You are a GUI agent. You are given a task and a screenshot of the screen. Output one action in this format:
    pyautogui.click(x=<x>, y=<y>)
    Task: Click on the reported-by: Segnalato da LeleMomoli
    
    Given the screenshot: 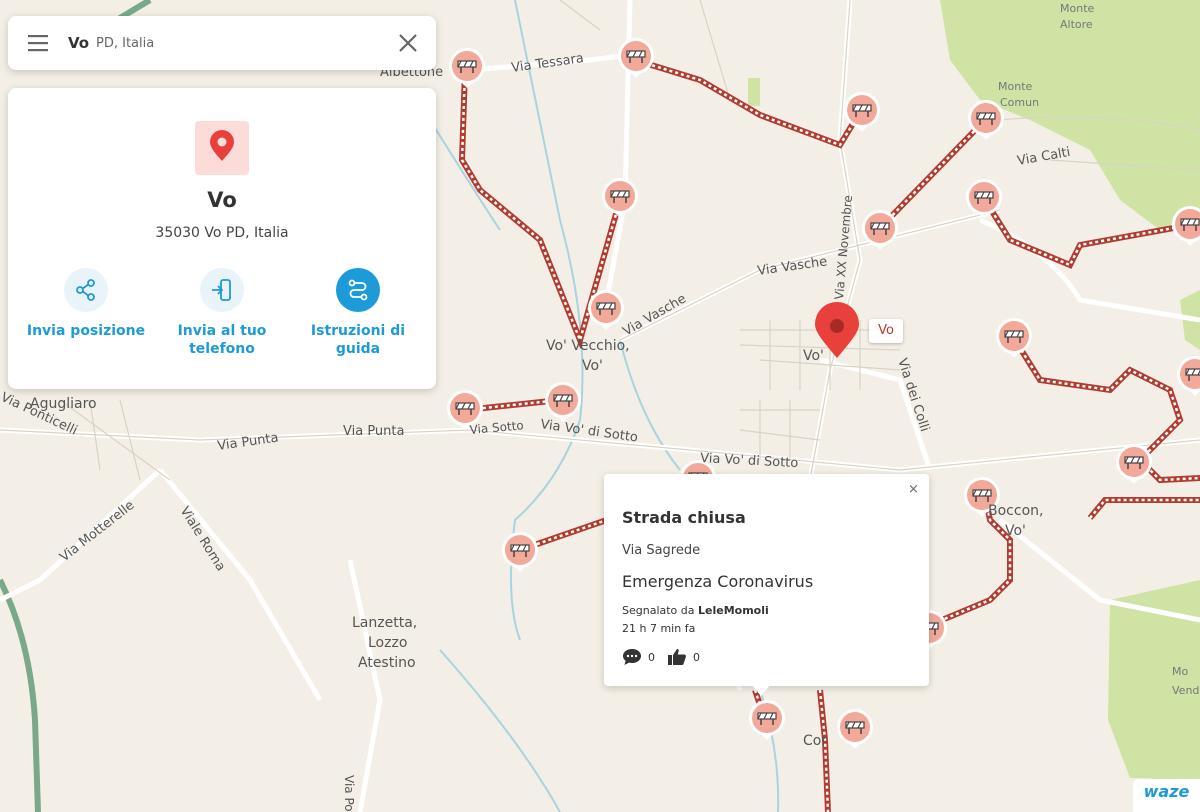 What is the action you would take?
    pyautogui.click(x=695, y=610)
    